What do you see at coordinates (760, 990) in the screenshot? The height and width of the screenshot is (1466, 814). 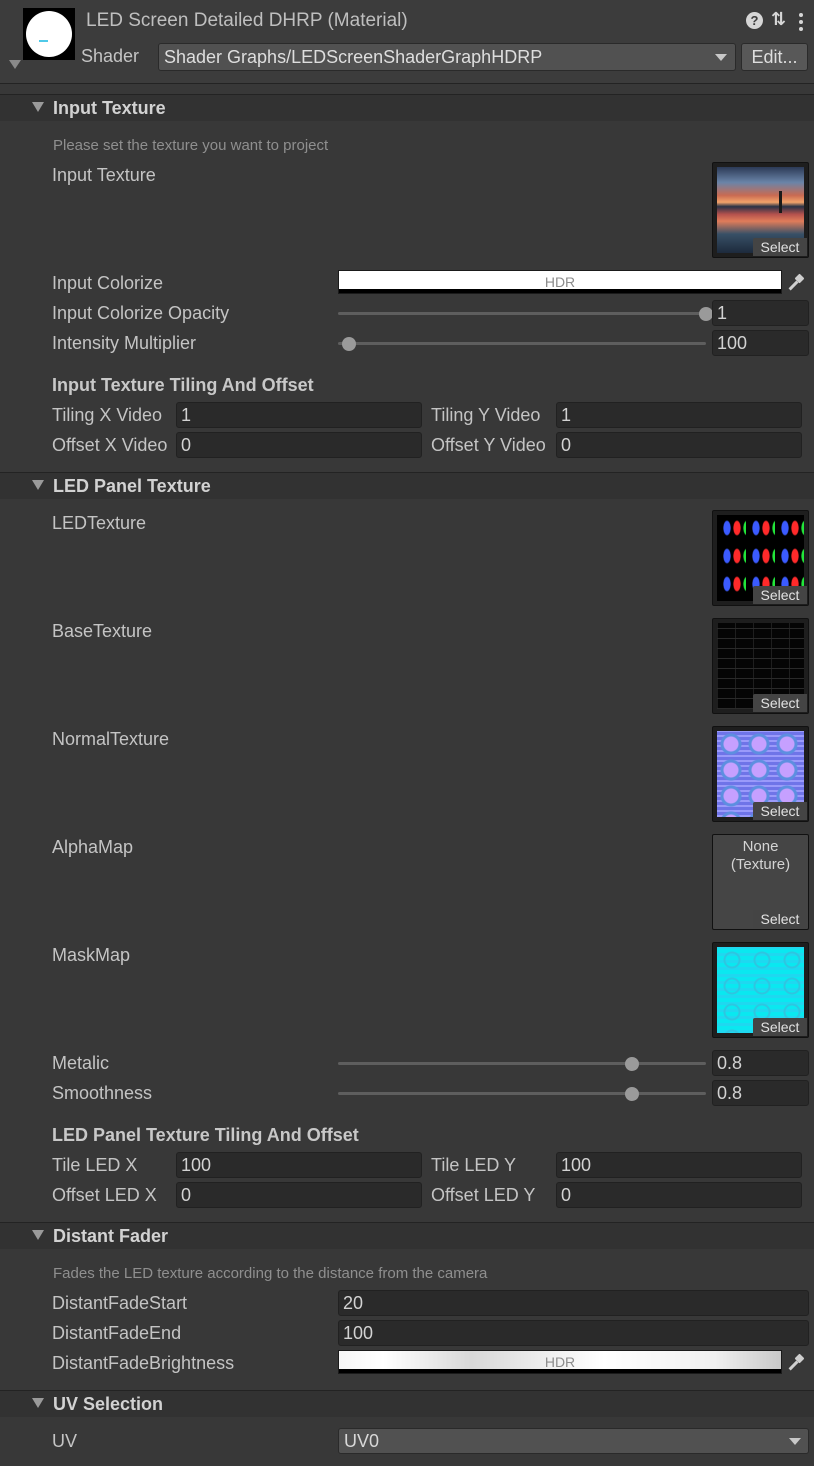 I see `mask-map-slot: Select` at bounding box center [760, 990].